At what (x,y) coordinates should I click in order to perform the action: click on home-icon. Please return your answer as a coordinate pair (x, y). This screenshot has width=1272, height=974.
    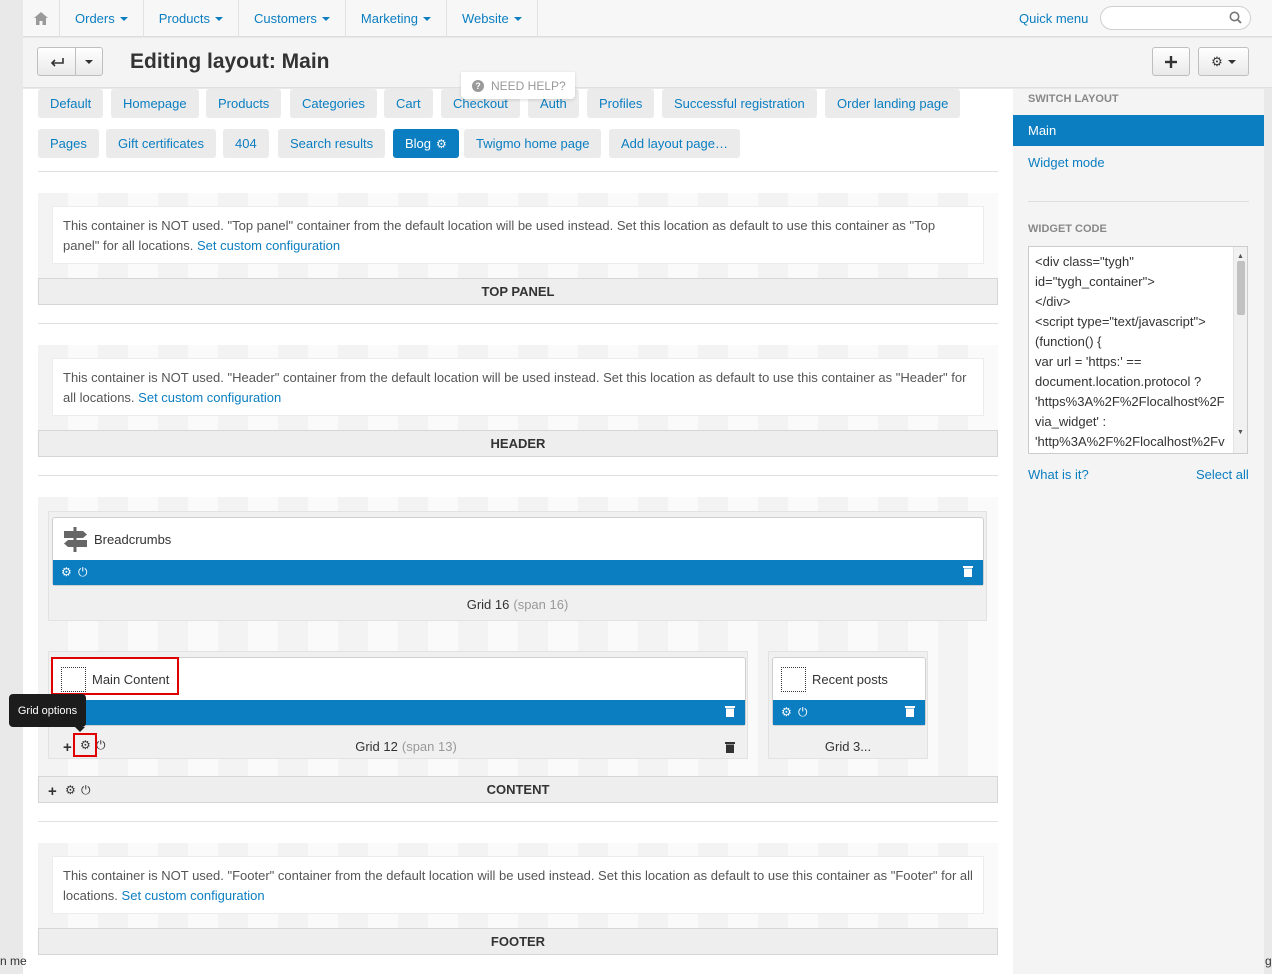
    Looking at the image, I should click on (41, 18).